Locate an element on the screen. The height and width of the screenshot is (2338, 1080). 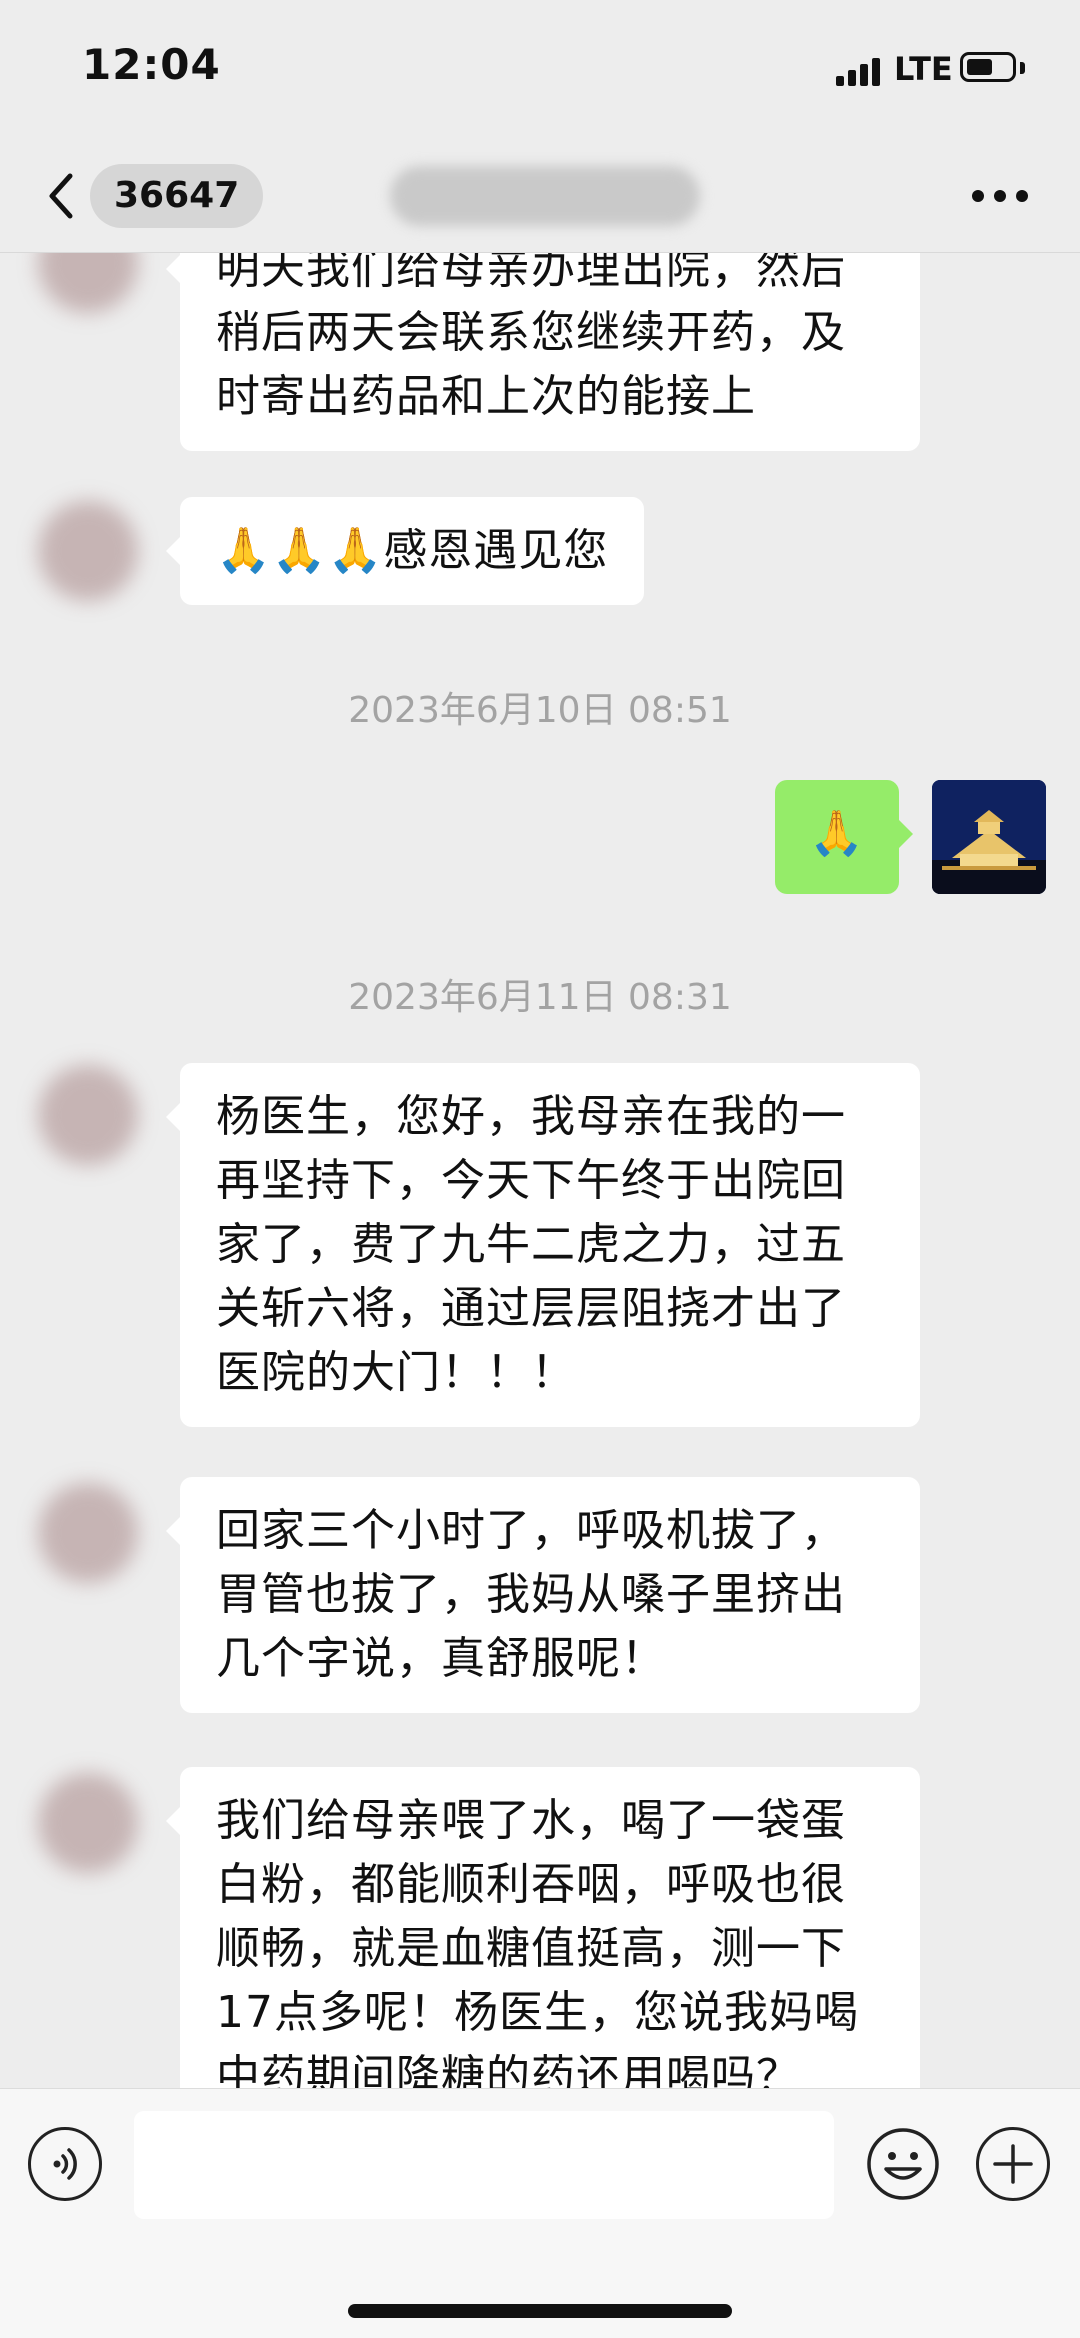
message-bubble: 明天我们给母亲办理出院，然后稍后两天会联系您继续开药，及时寄出药品和上次的能接上 is located at coordinates (543, 352).